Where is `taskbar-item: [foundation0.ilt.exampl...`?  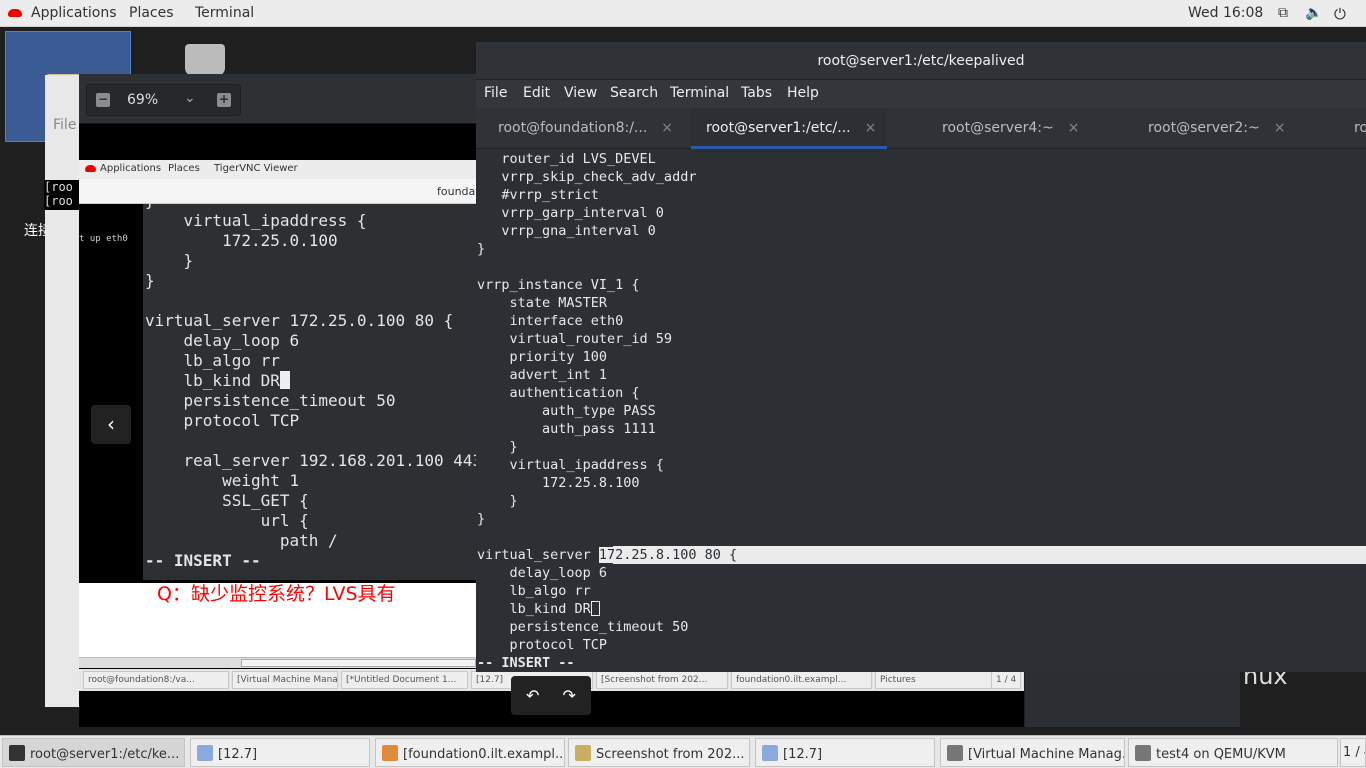 taskbar-item: [foundation0.ilt.exampl... is located at coordinates (470, 752).